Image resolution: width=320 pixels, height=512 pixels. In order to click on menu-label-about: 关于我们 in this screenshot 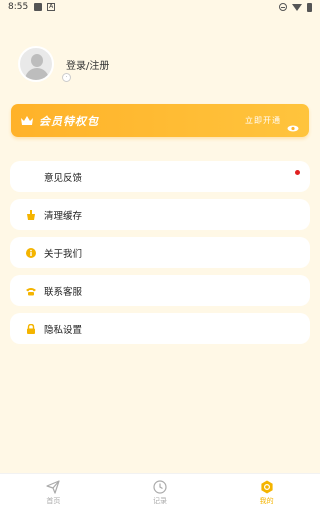, I will do `click(63, 254)`.